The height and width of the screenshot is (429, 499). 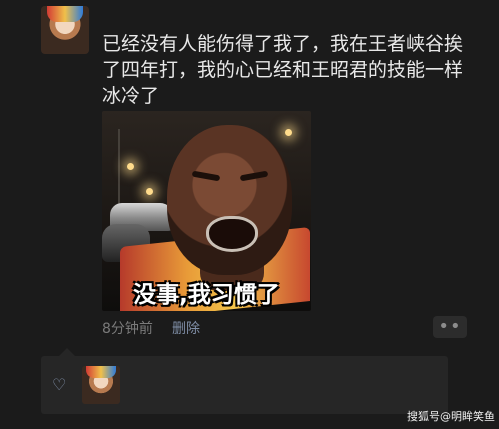 What do you see at coordinates (229, 200) in the screenshot?
I see `crying-face` at bounding box center [229, 200].